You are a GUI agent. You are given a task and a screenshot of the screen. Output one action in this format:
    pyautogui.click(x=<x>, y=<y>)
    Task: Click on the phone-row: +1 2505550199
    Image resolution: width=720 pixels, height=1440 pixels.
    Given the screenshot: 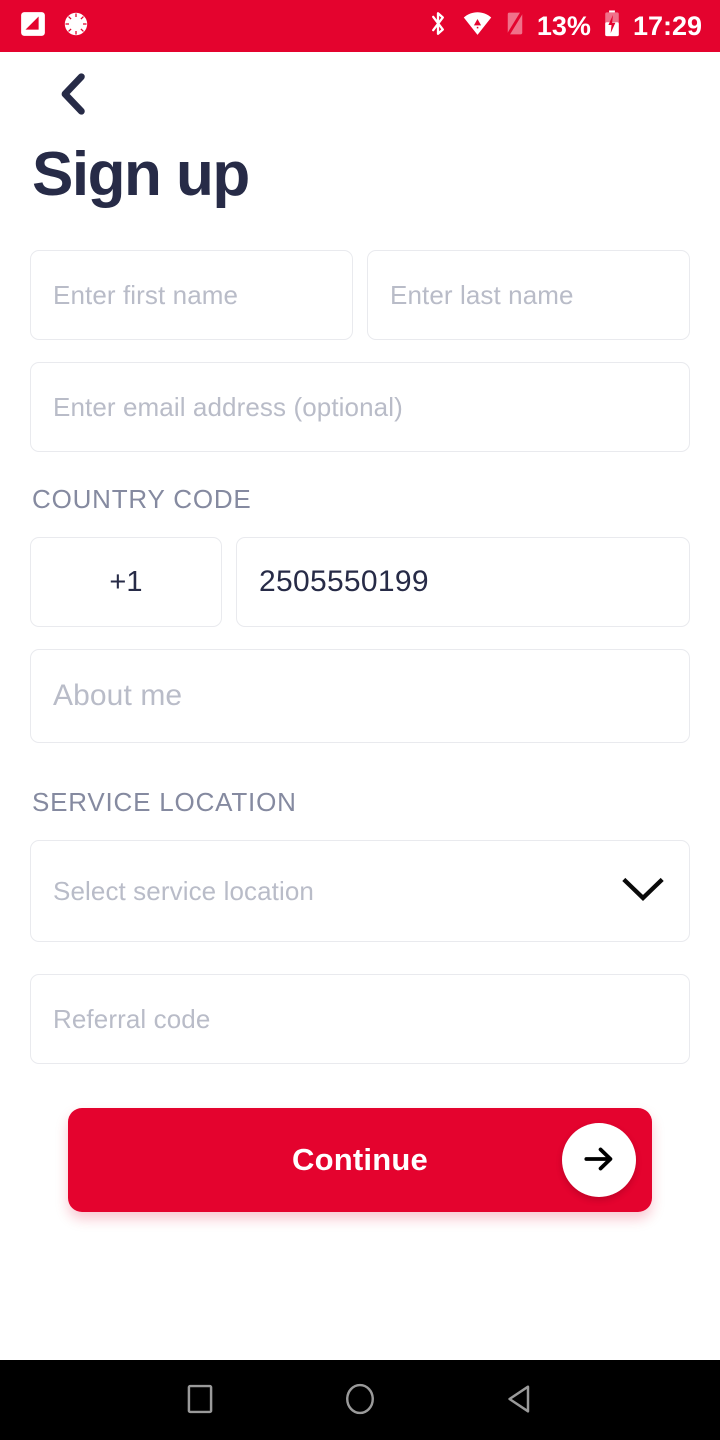 What is the action you would take?
    pyautogui.click(x=360, y=582)
    